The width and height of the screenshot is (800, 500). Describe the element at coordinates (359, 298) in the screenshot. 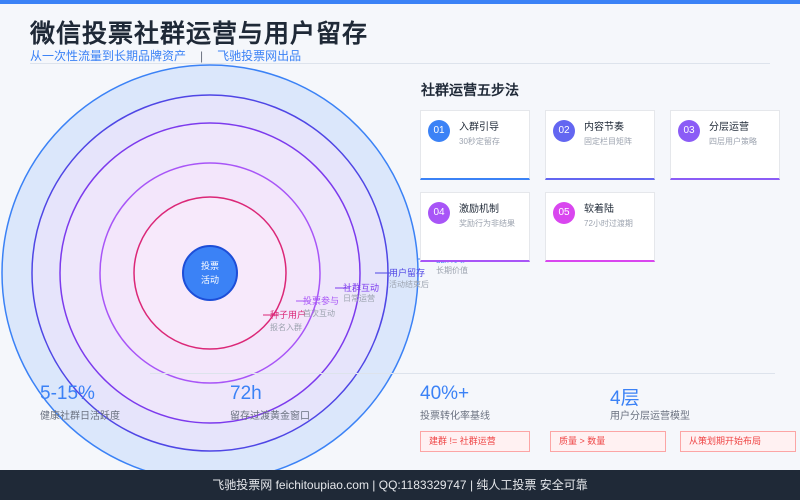

I see `ring-desc-3: 日常运营` at that location.